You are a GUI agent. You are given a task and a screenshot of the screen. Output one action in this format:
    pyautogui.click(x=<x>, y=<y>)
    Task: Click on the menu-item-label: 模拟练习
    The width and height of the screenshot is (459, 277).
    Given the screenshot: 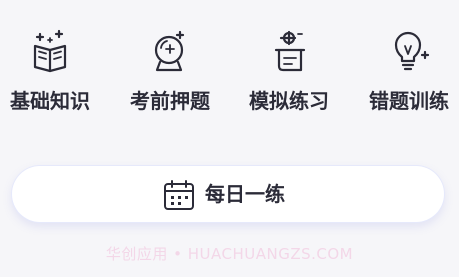 What is the action you would take?
    pyautogui.click(x=289, y=101)
    